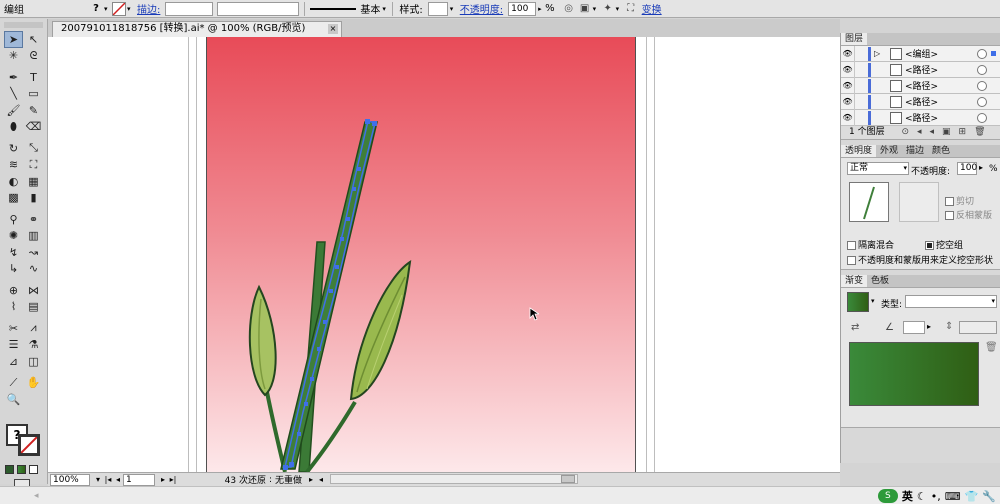  I want to click on layer-name: <编组>, so click(941, 53).